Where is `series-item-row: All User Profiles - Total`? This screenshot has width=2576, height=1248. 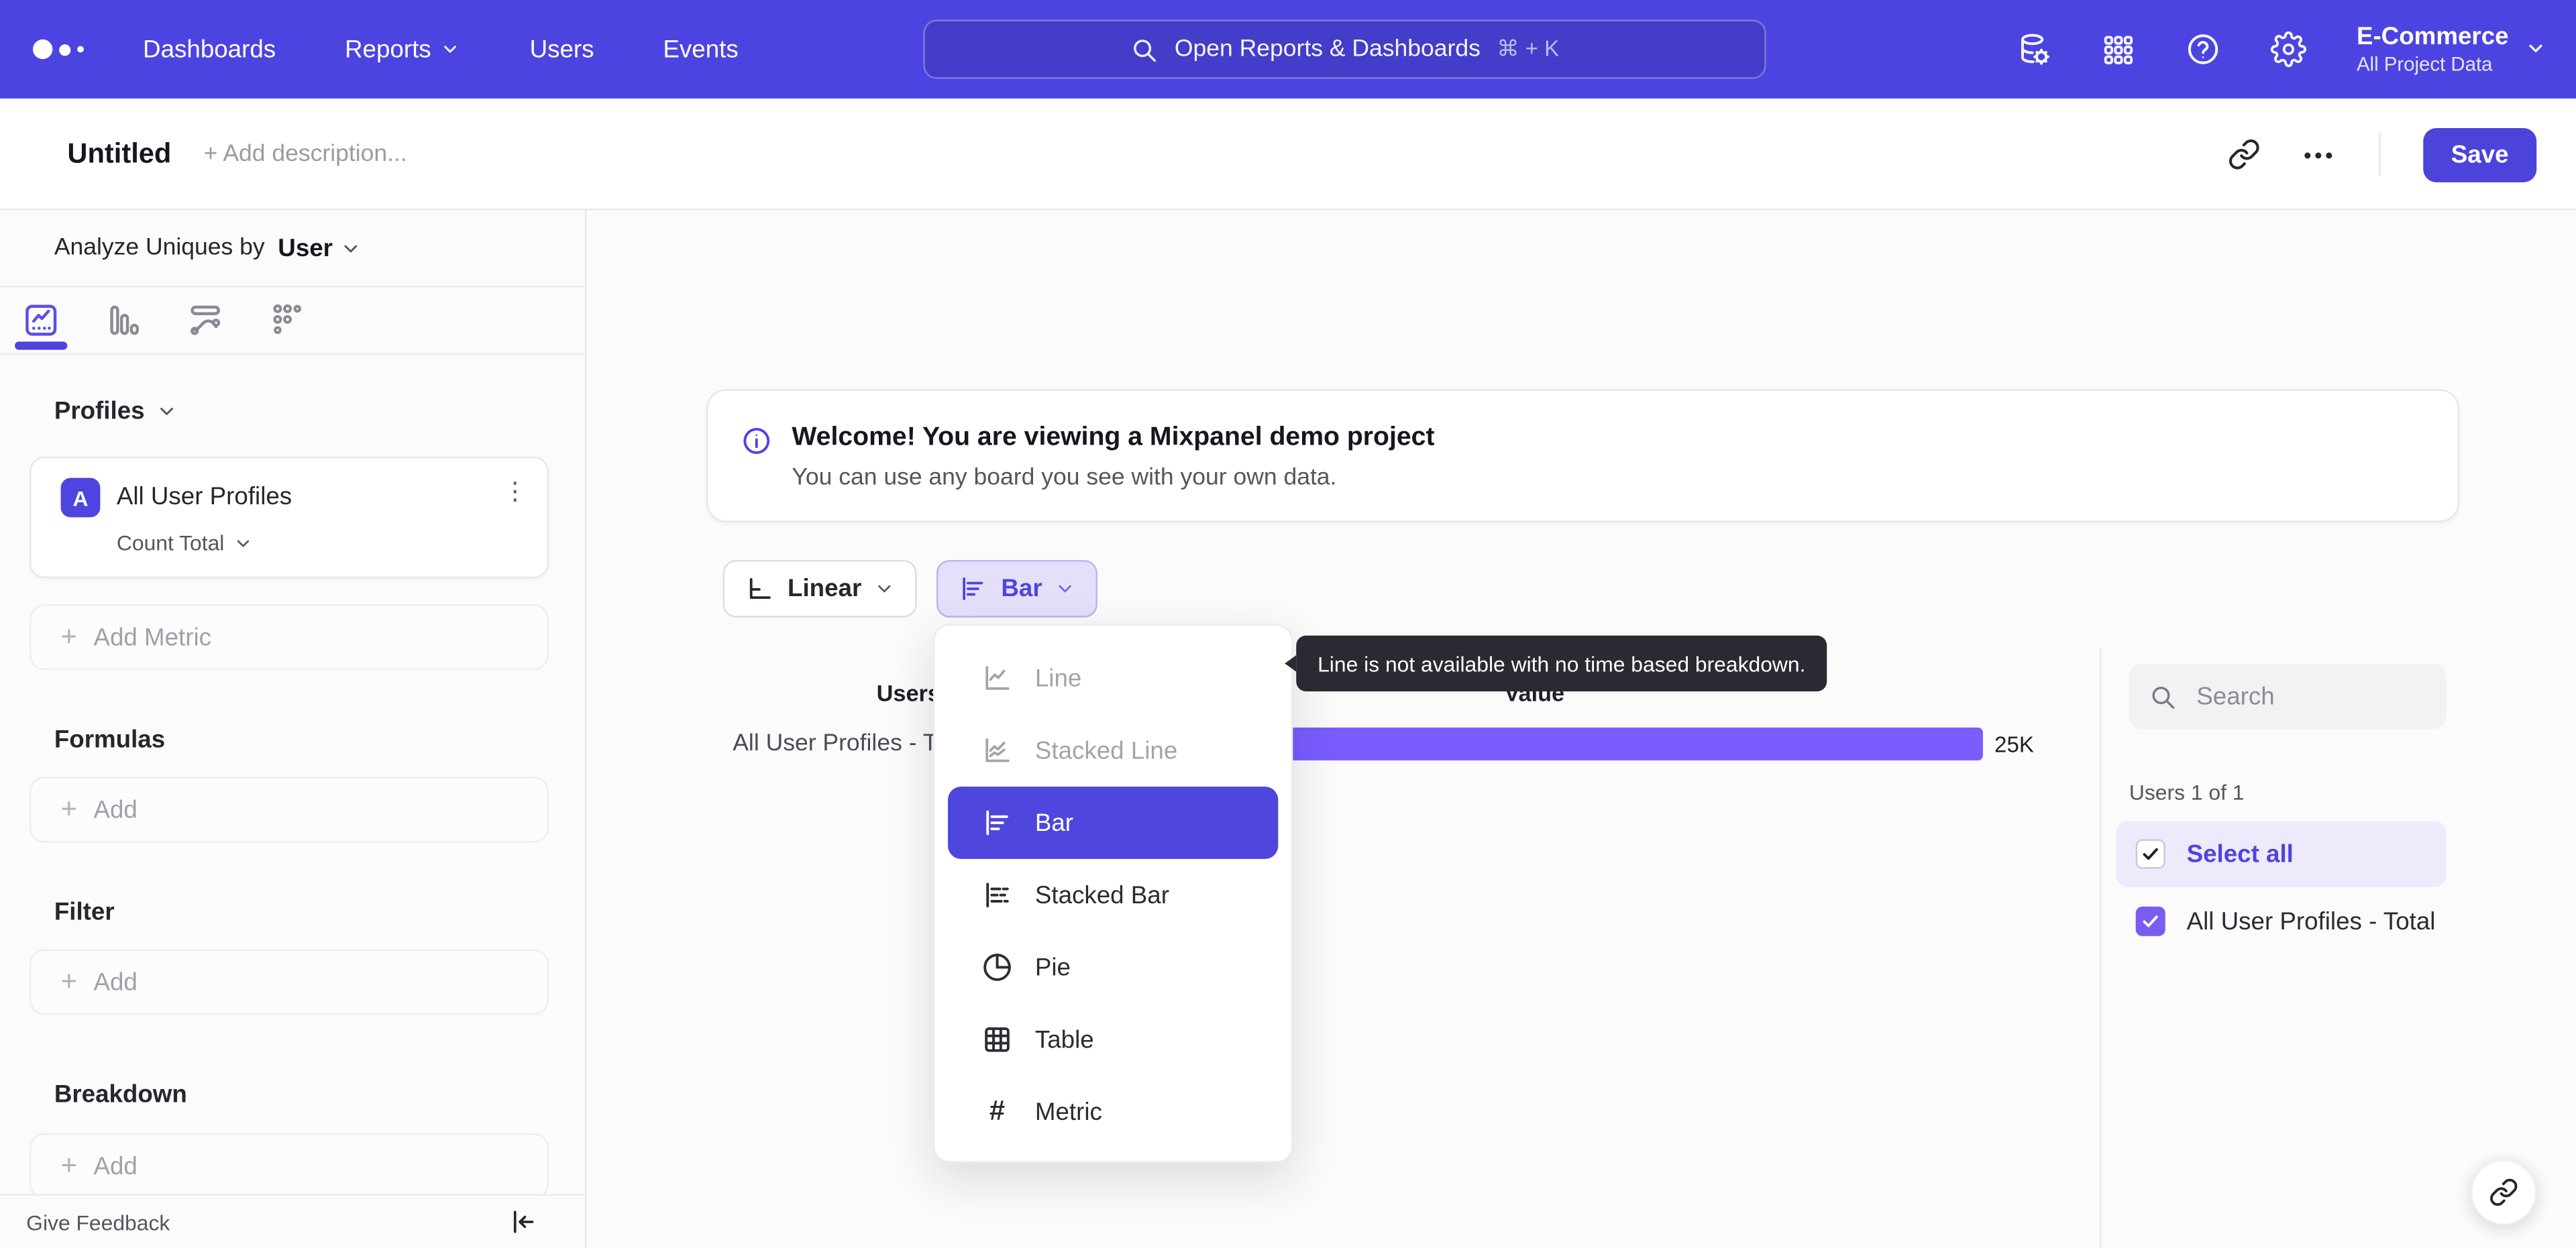
series-item-row: All User Profiles - Total is located at coordinates (2296, 922).